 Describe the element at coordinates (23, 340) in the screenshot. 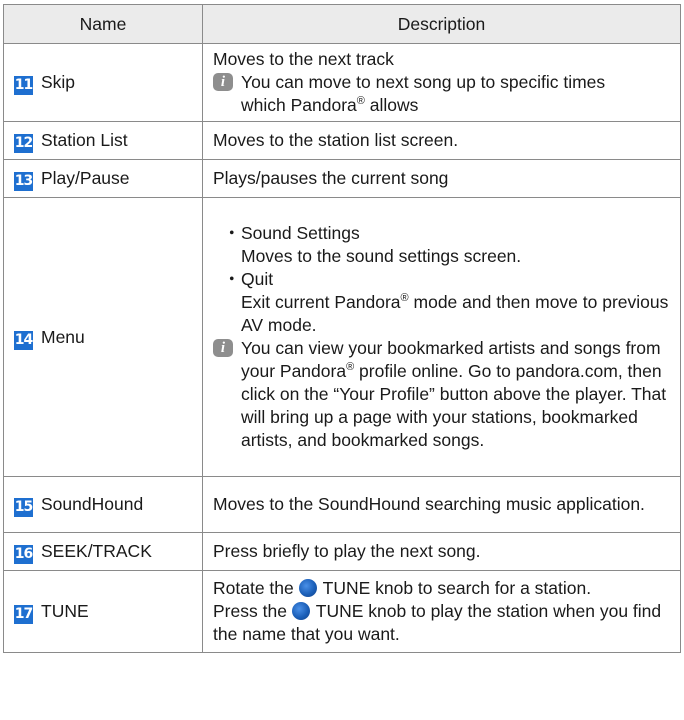

I see `number-badge: 14` at that location.